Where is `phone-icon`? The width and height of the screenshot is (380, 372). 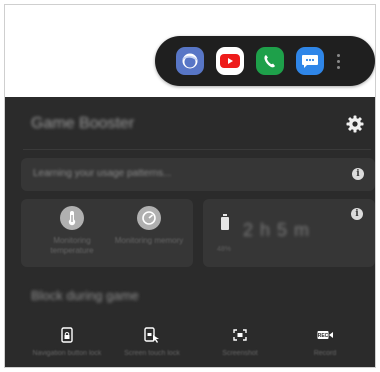
phone-icon is located at coordinates (269, 61).